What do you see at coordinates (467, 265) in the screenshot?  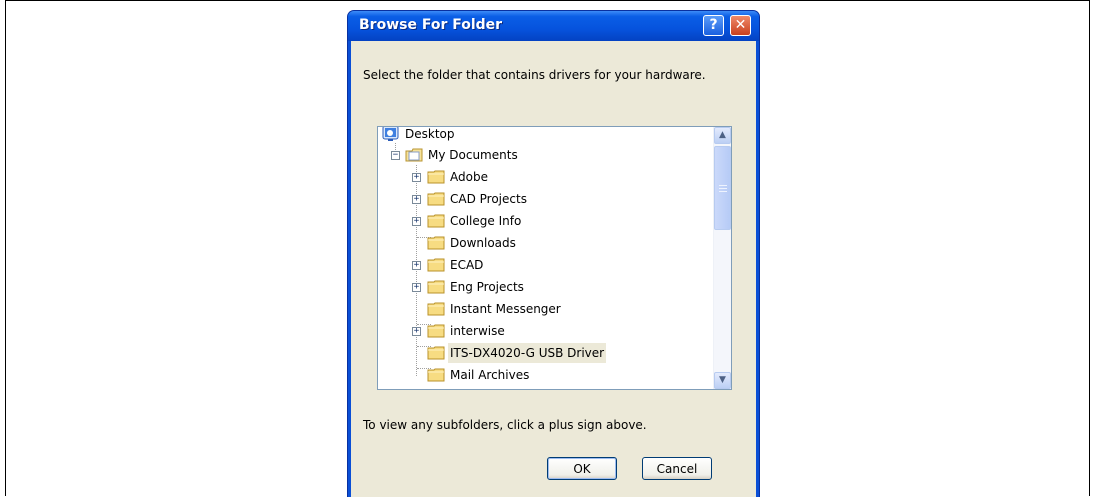 I see `tree-node-label: ECAD` at bounding box center [467, 265].